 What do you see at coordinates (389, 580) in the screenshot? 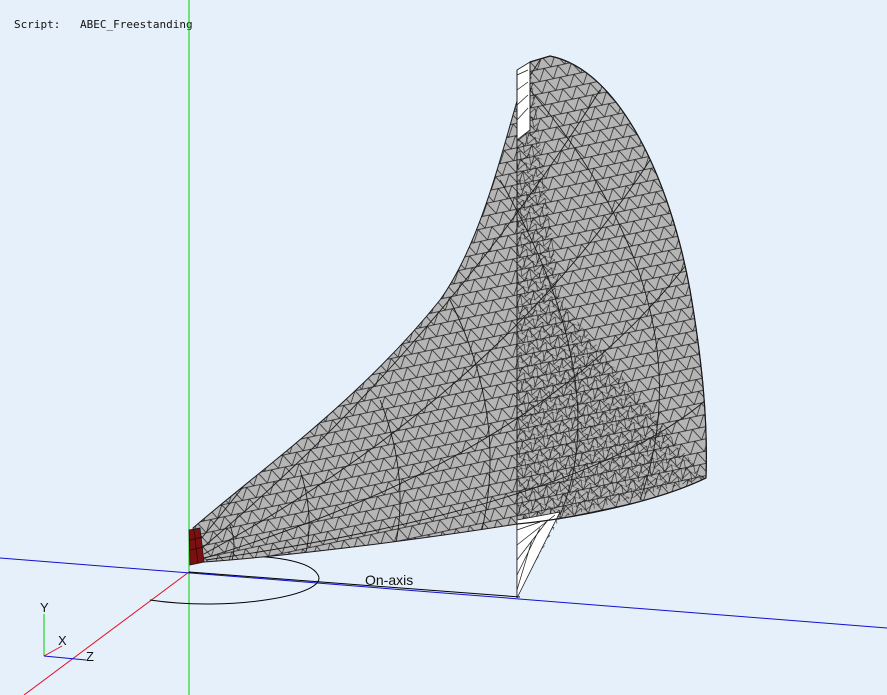
I see `on-axis-label: On-axis` at bounding box center [389, 580].